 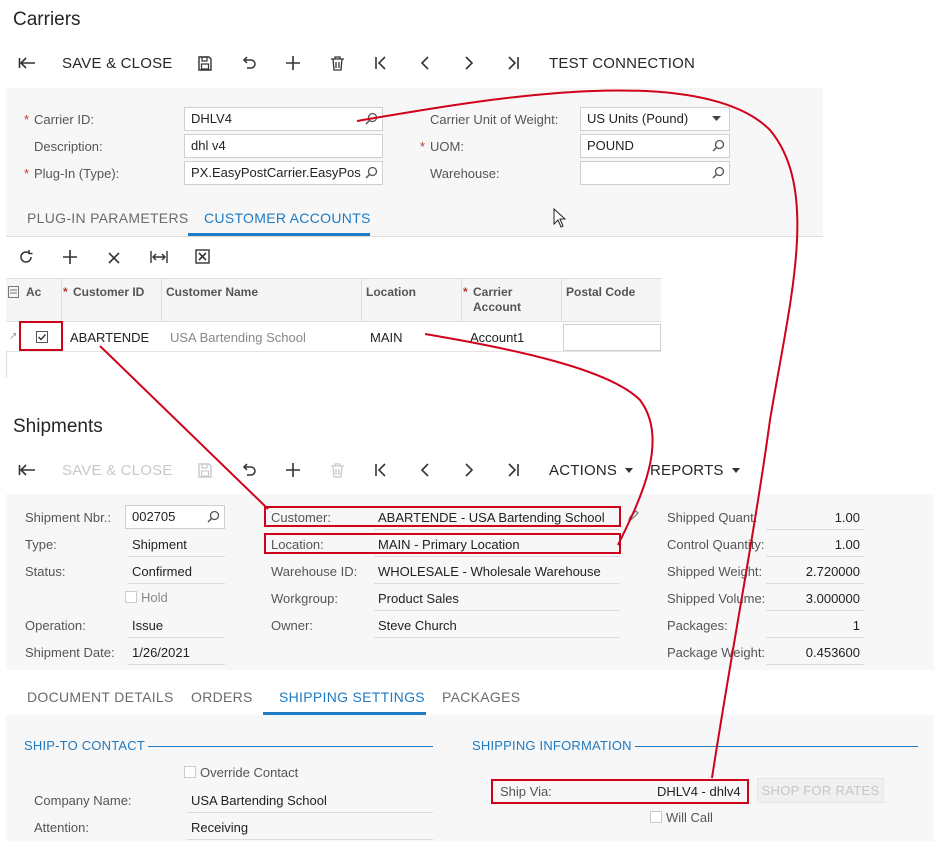 What do you see at coordinates (212, 292) in the screenshot?
I see `column-header-customer-name: Customer Name` at bounding box center [212, 292].